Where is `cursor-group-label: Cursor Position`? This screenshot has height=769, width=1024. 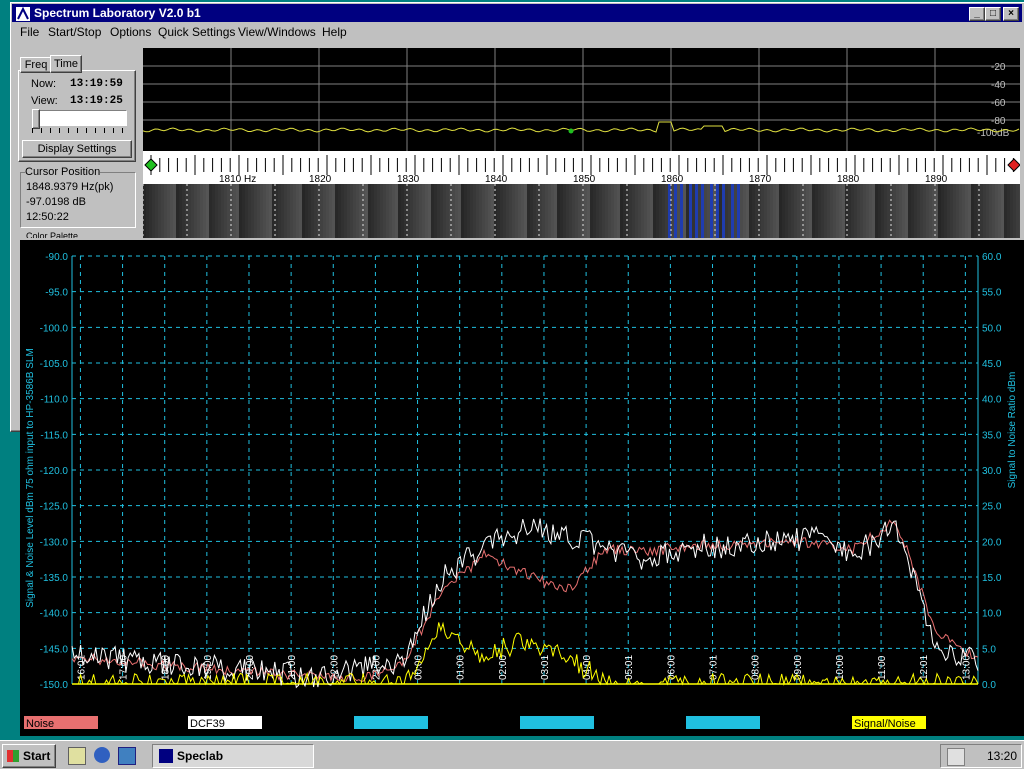
cursor-group-label: Cursor Position is located at coordinates (63, 172).